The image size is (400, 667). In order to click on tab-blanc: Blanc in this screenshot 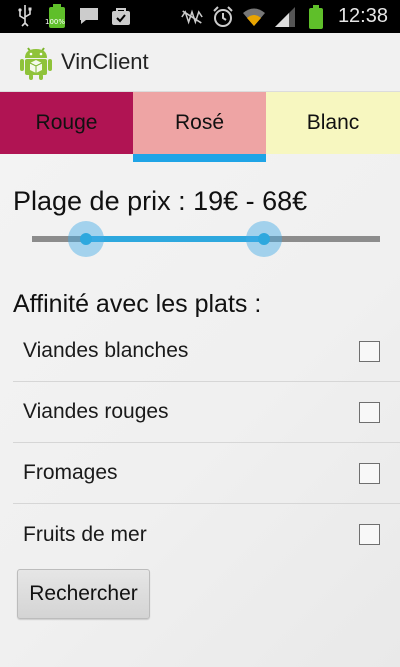, I will do `click(333, 123)`.